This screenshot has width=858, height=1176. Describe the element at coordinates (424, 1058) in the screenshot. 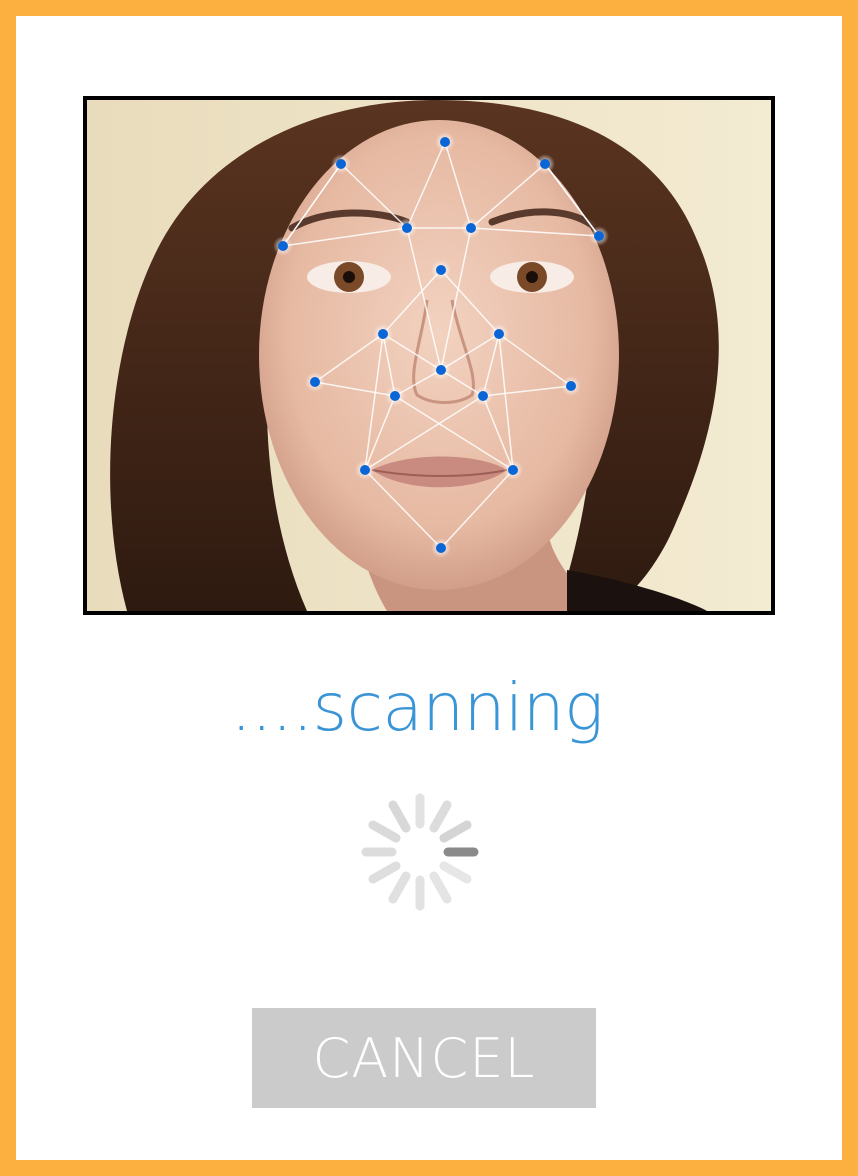

I see `cancel-button: CANCEL` at that location.